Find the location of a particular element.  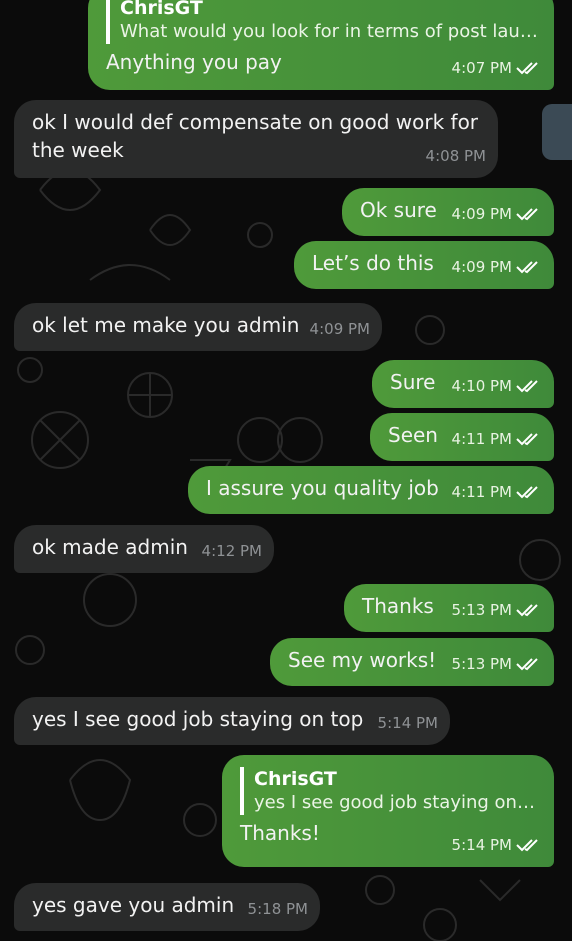

message-meta: 4:12 PM is located at coordinates (232, 551).